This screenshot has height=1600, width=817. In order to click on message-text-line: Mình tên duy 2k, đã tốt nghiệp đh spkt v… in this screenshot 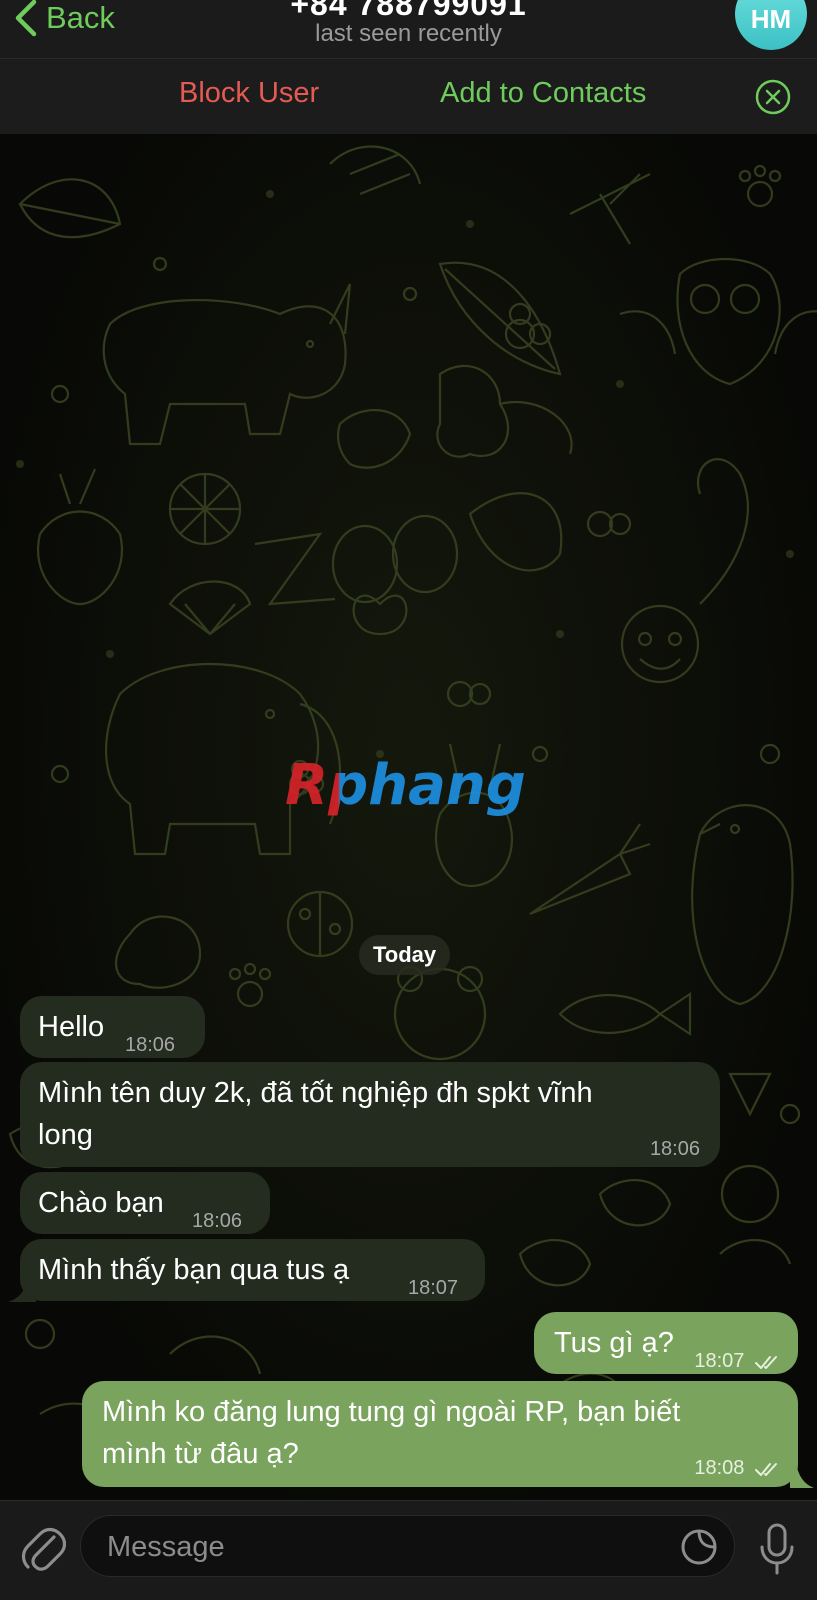, I will do `click(315, 1093)`.